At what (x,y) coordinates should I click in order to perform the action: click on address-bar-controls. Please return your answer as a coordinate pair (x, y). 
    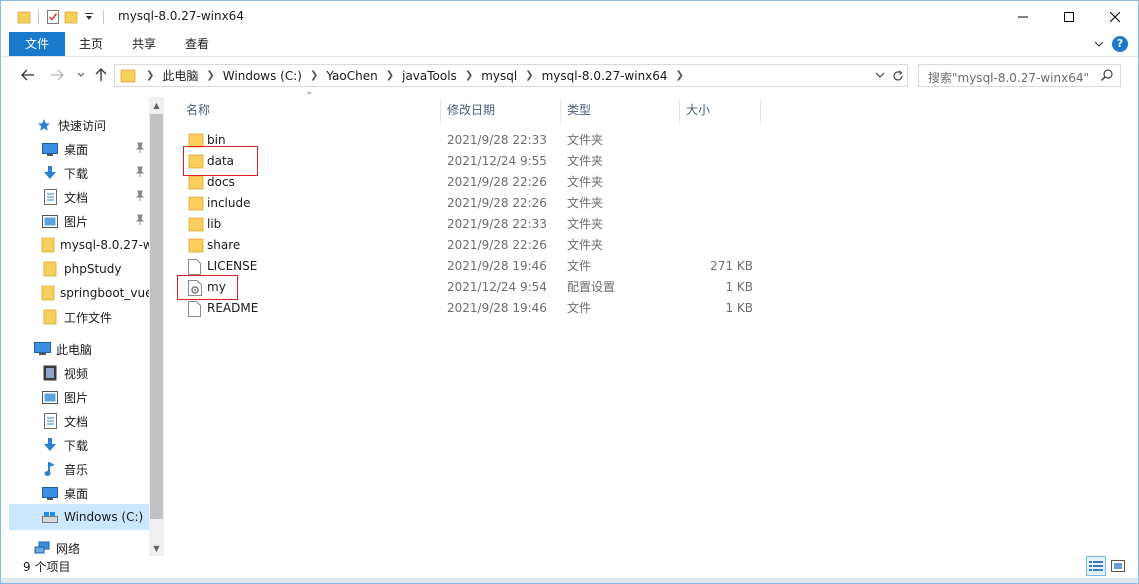
    Looking at the image, I should click on (889, 75).